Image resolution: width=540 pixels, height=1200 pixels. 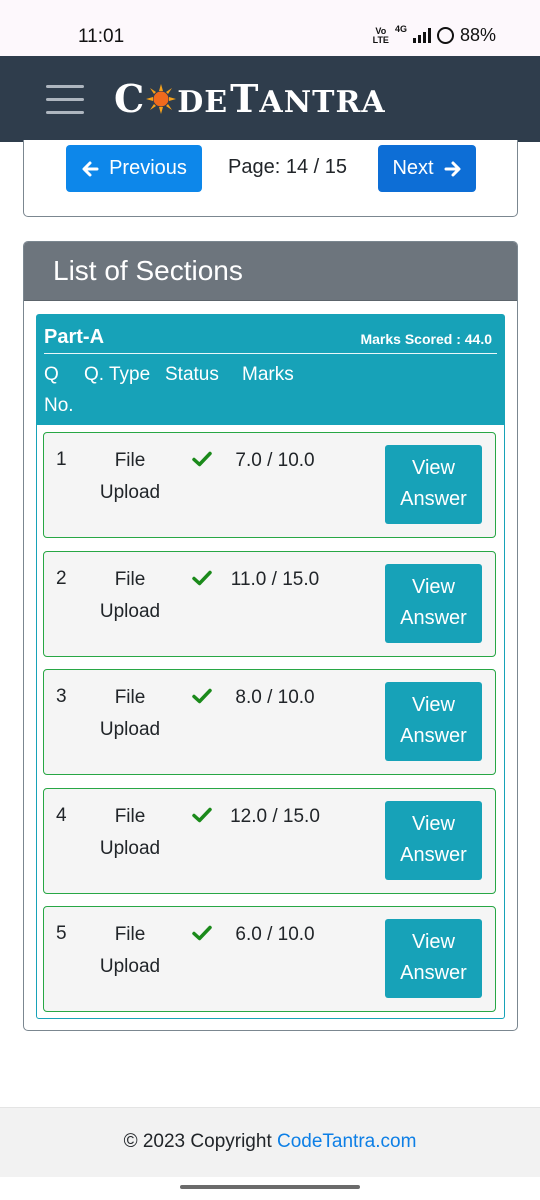 What do you see at coordinates (269, 840) in the screenshot?
I see `table-row: 4 File Upload 12.0 / 15.0 View Answer` at bounding box center [269, 840].